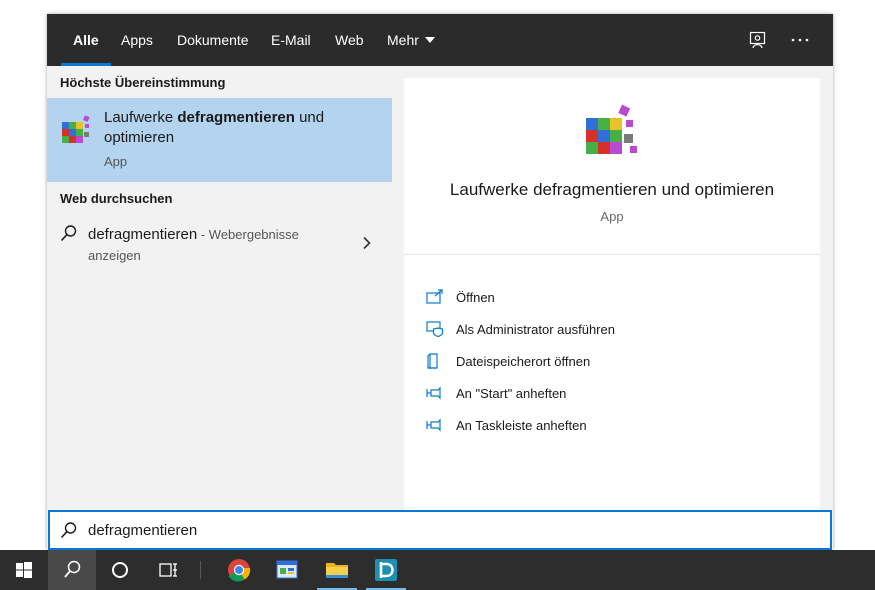 This screenshot has height=590, width=875. I want to click on taskbar-control-panel, so click(287, 570).